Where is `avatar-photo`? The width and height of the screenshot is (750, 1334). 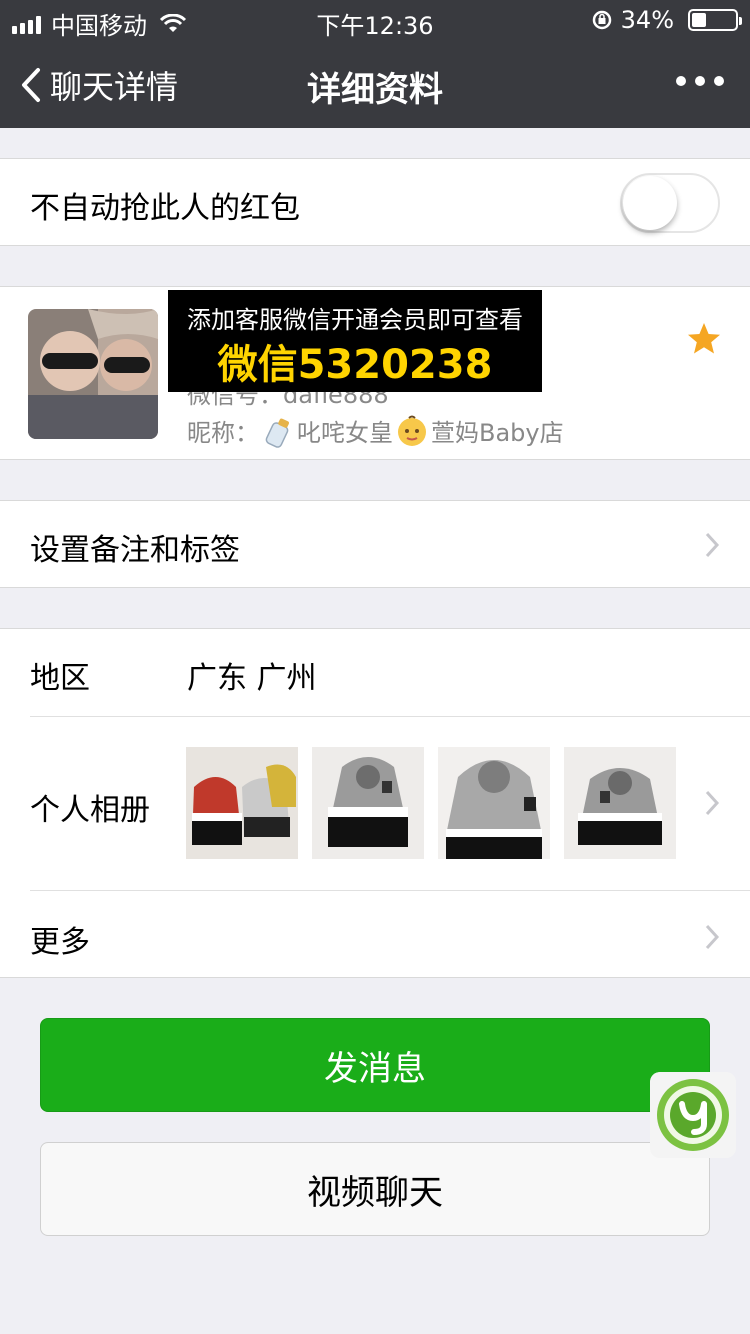 avatar-photo is located at coordinates (93, 374).